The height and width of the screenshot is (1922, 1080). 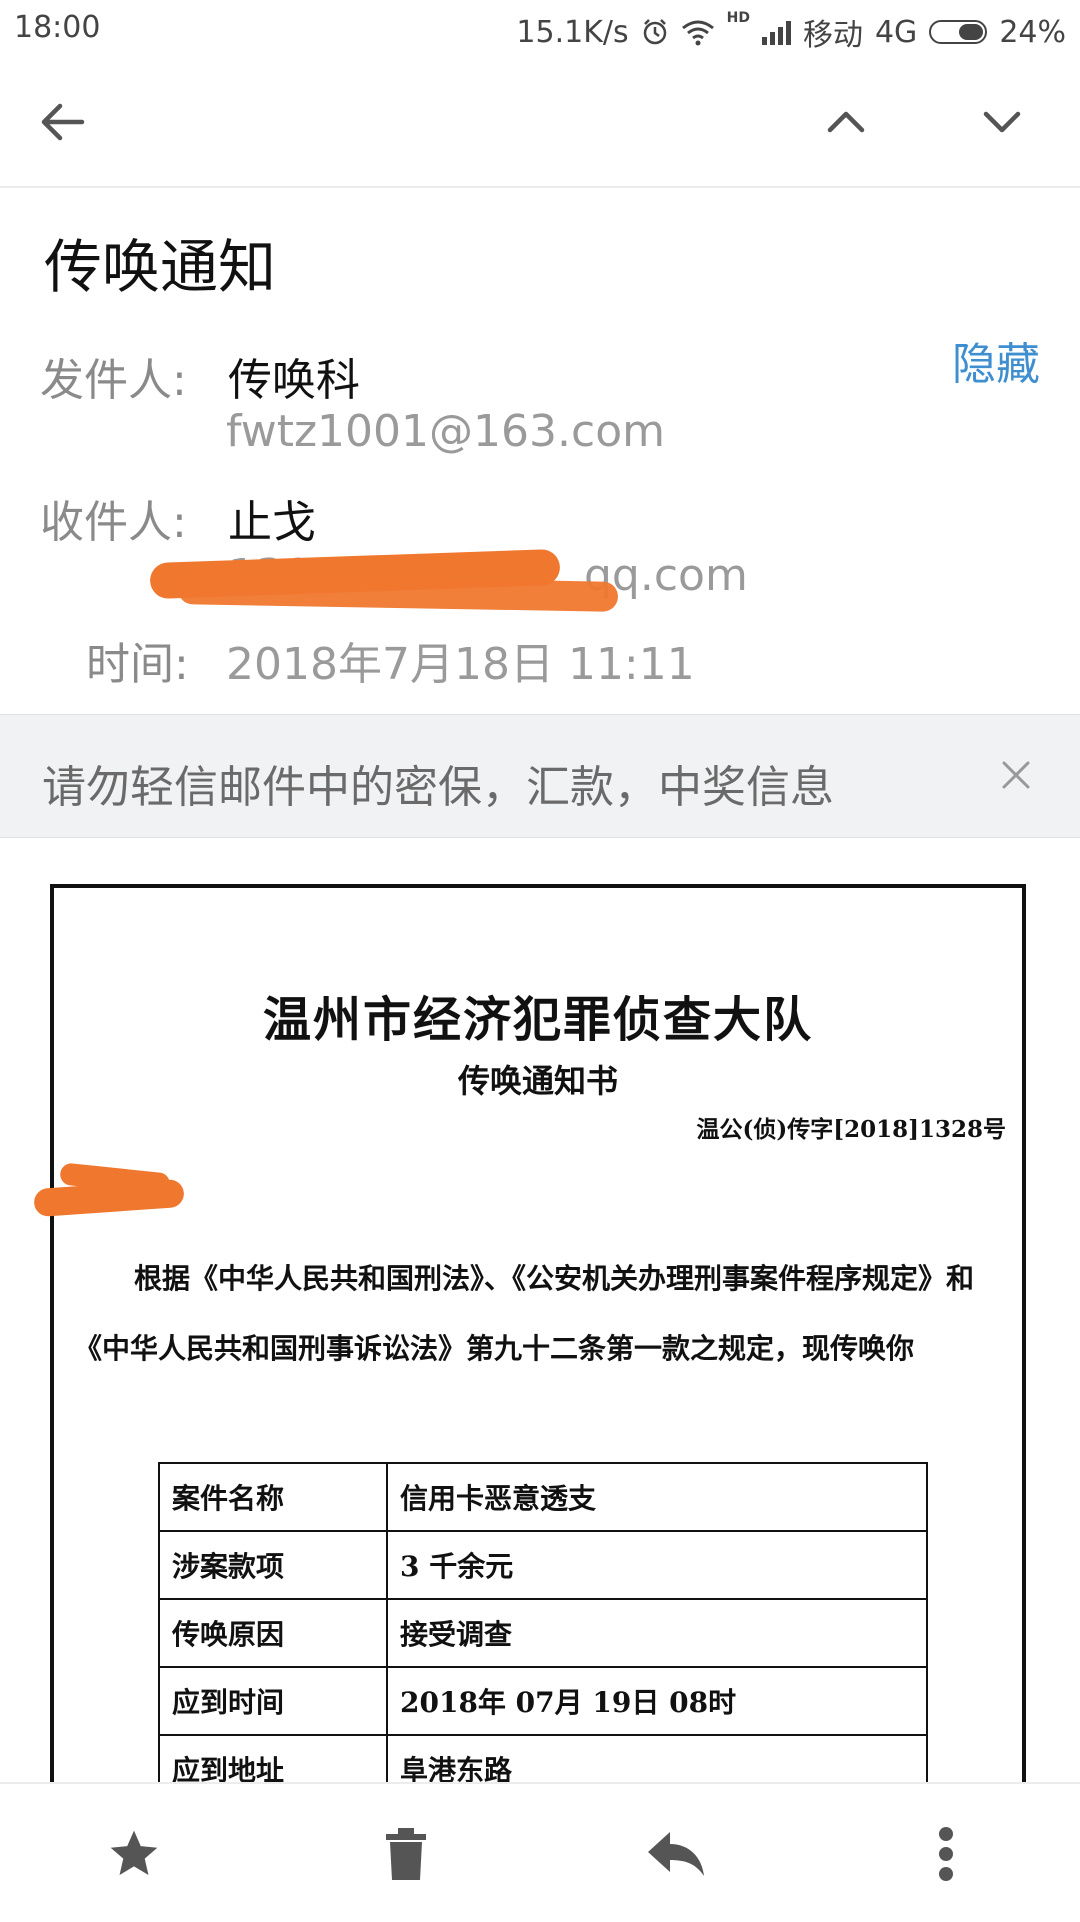 What do you see at coordinates (832, 35) in the screenshot?
I see `carrier-name: 移动` at bounding box center [832, 35].